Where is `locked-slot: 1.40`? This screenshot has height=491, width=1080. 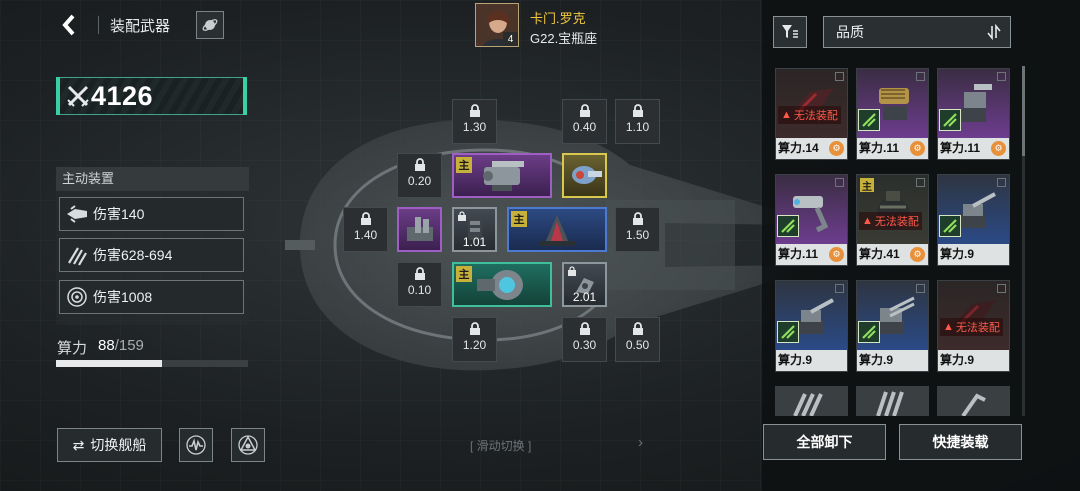 locked-slot: 1.40 is located at coordinates (365, 229).